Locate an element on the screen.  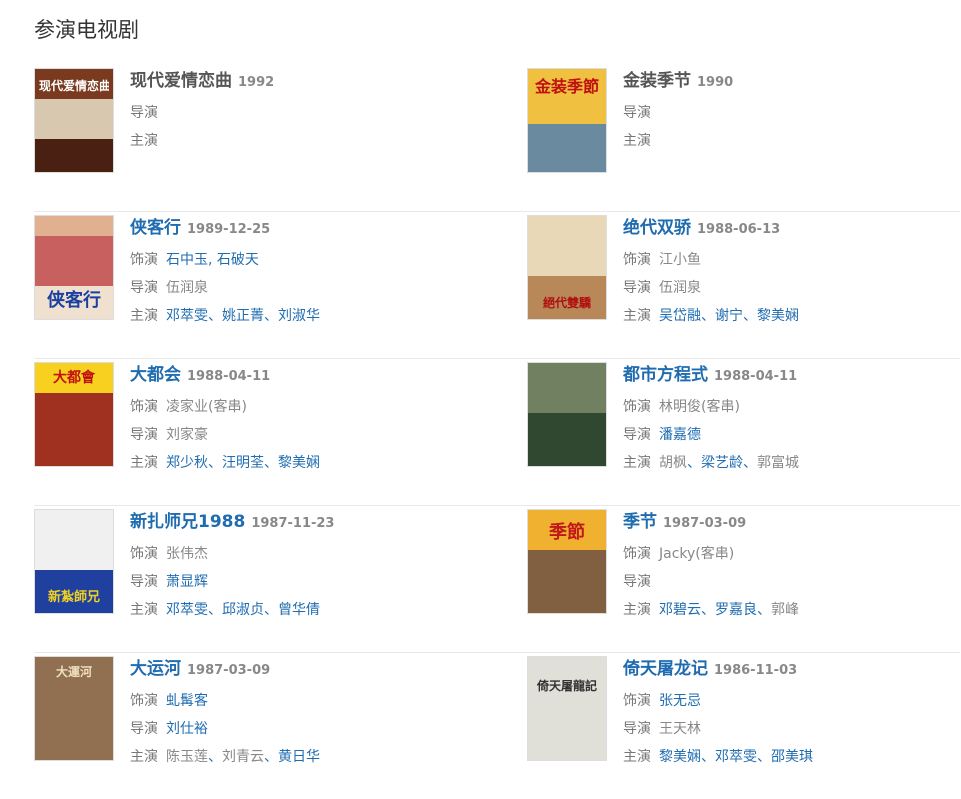
show-title: 新扎师兄1988 is located at coordinates (187, 522).